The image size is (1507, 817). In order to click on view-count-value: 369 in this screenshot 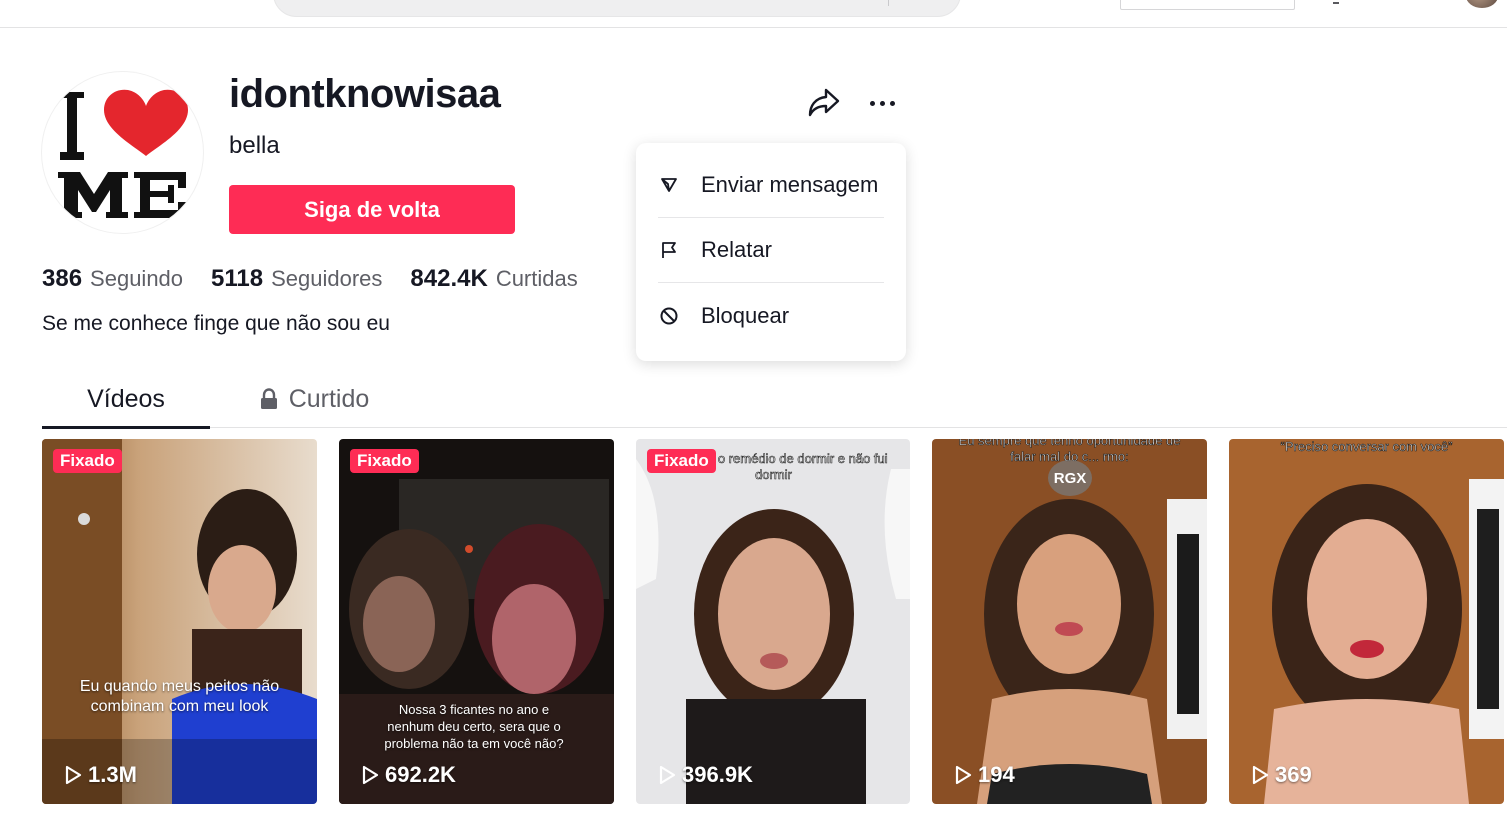, I will do `click(1293, 774)`.